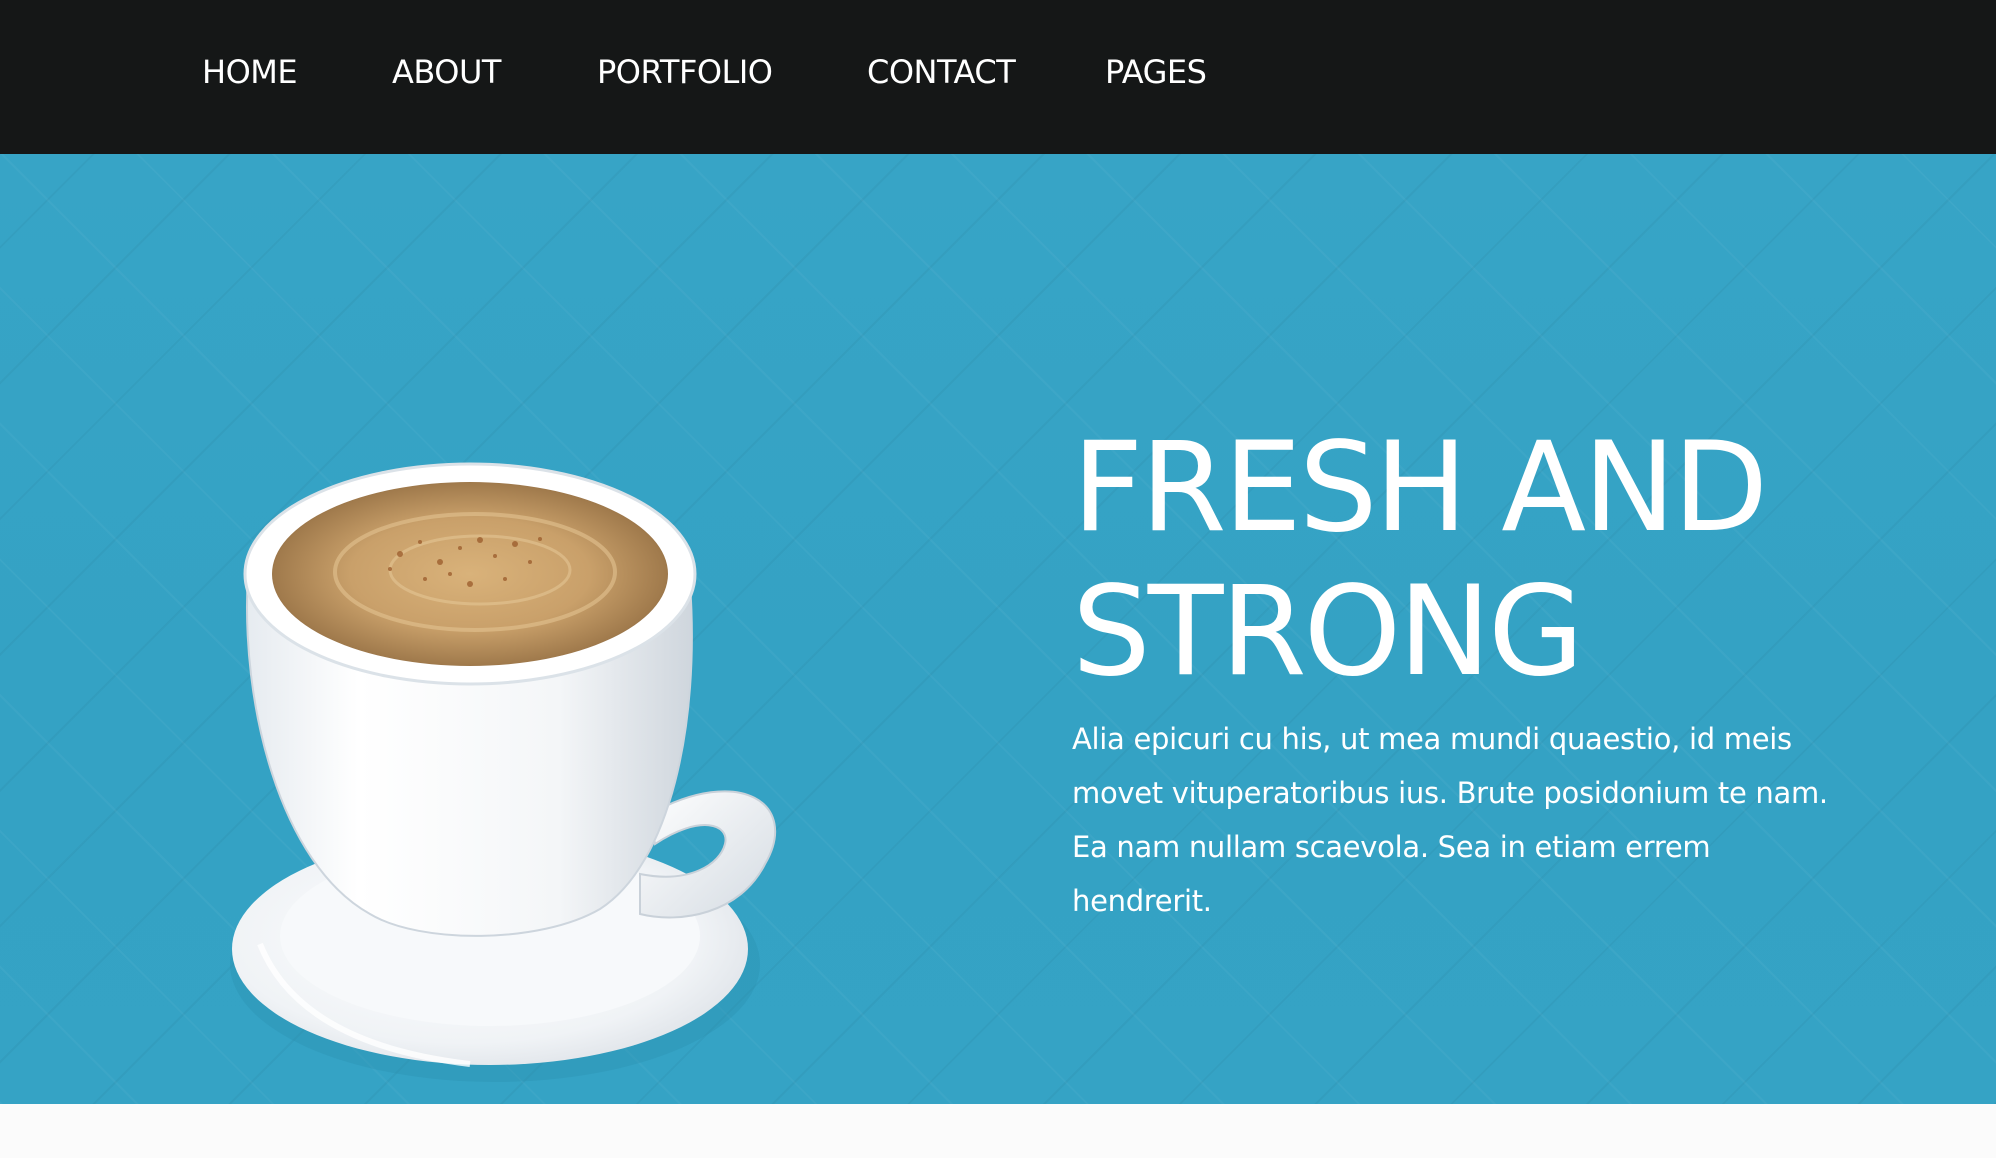  What do you see at coordinates (685, 72) in the screenshot?
I see `nav-item-portfolio: PORTFOLIO` at bounding box center [685, 72].